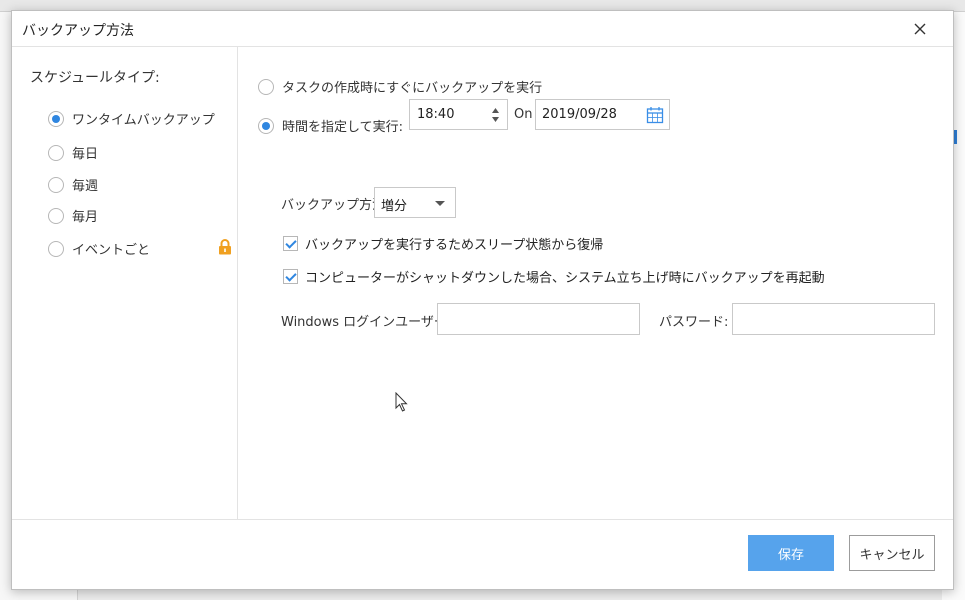 The width and height of the screenshot is (965, 600). I want to click on radio-run-immediately, so click(266, 86).